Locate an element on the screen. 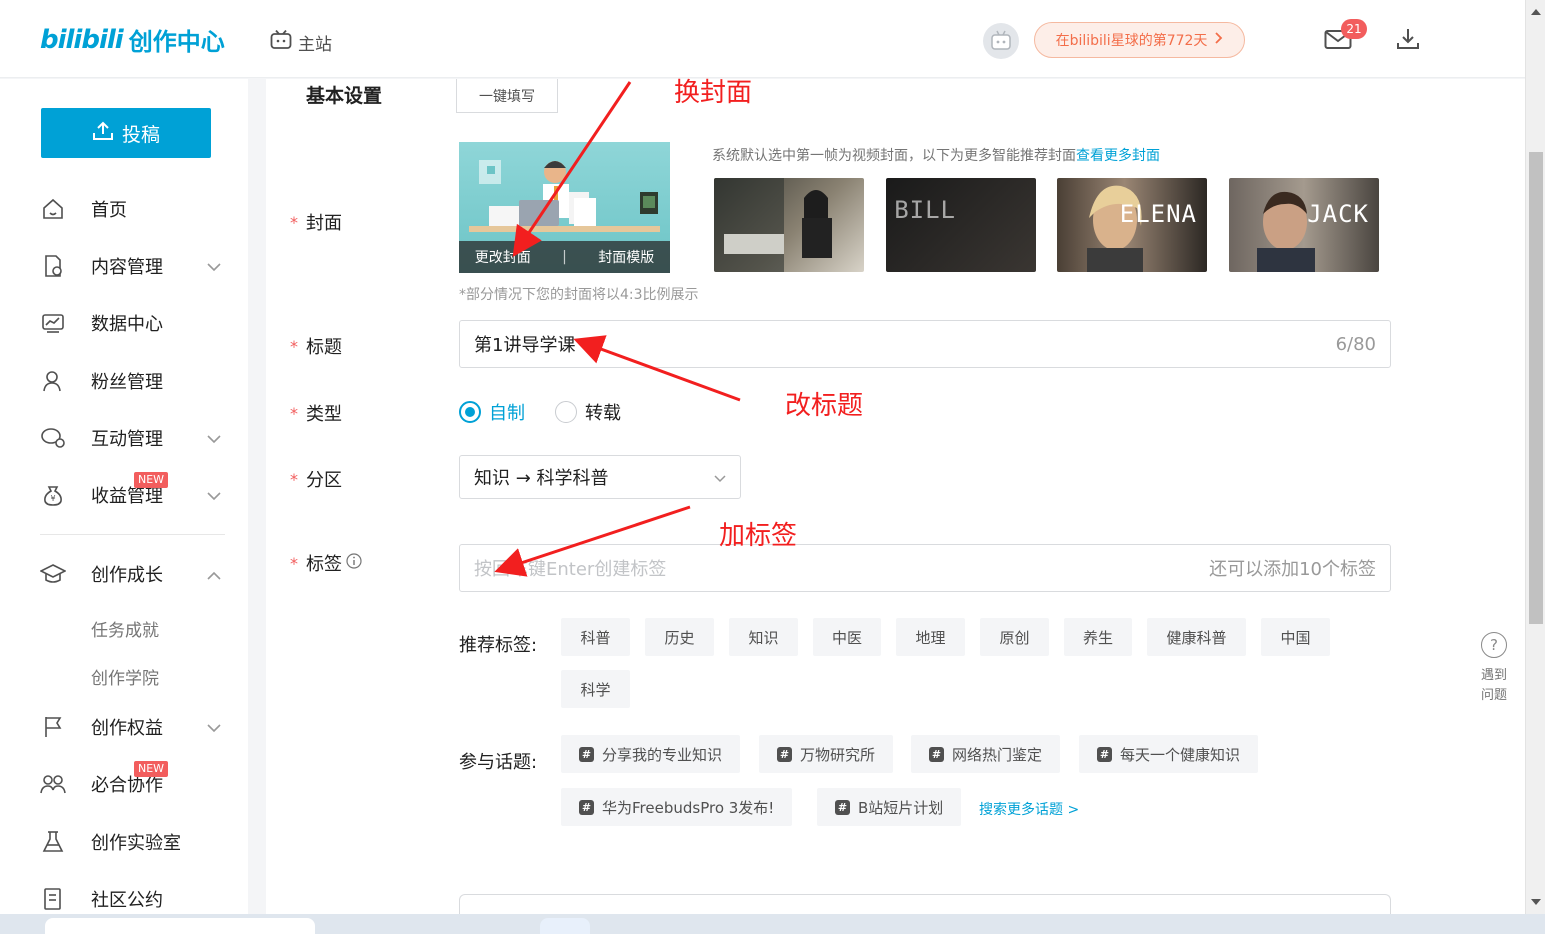 The image size is (1545, 934). sidebar-item-rights: 创作权益 is located at coordinates (132, 727).